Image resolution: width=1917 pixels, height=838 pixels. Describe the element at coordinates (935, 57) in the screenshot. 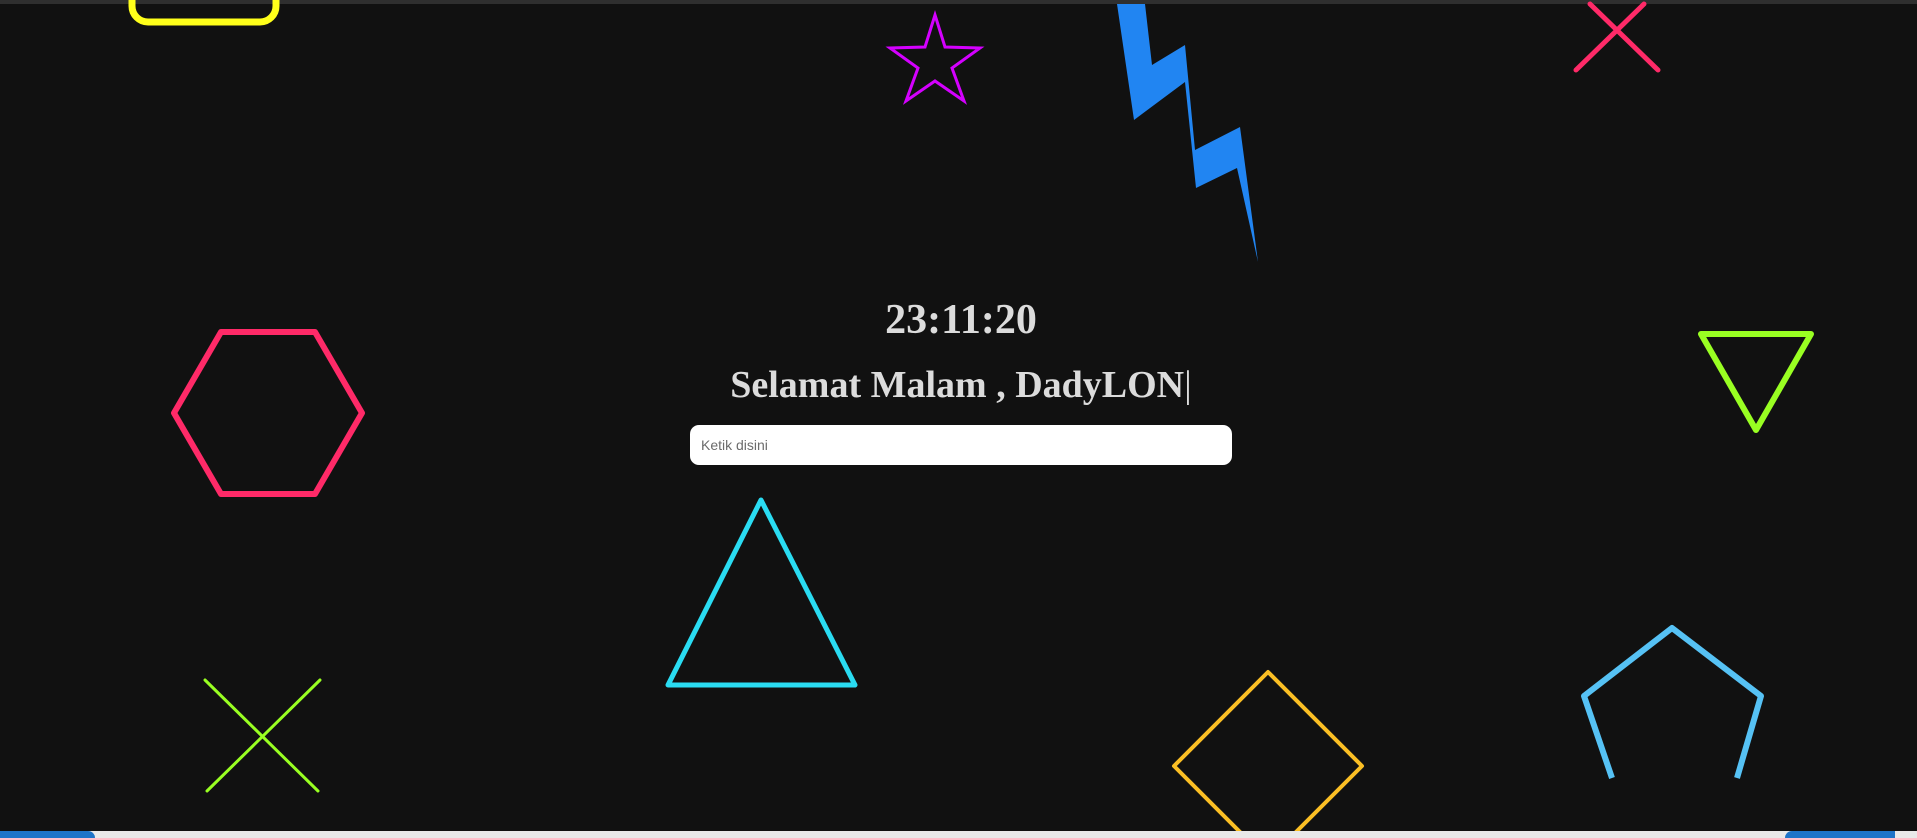

I see `star-shape` at that location.